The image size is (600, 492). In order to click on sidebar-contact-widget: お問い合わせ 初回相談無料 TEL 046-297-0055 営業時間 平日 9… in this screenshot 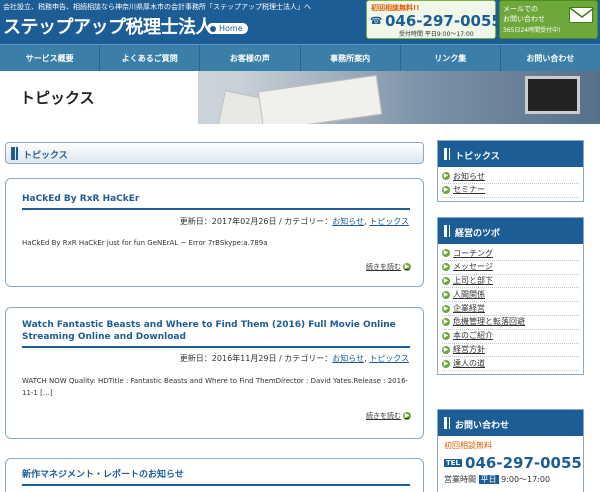, I will do `click(510, 450)`.